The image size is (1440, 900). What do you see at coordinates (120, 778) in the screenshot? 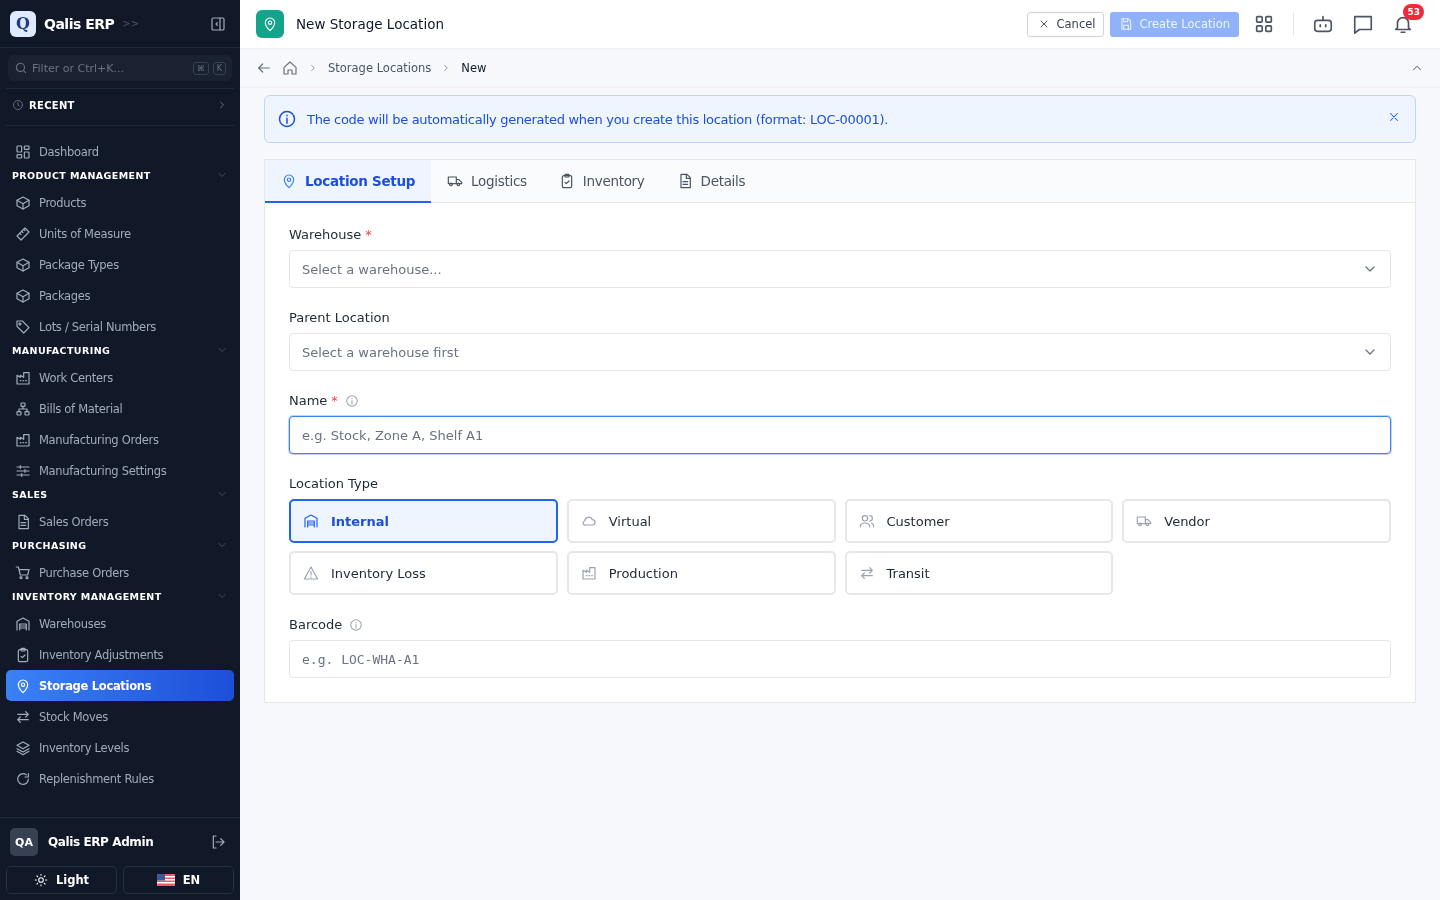
I see `sidebar-item: Replenishment Rules` at bounding box center [120, 778].